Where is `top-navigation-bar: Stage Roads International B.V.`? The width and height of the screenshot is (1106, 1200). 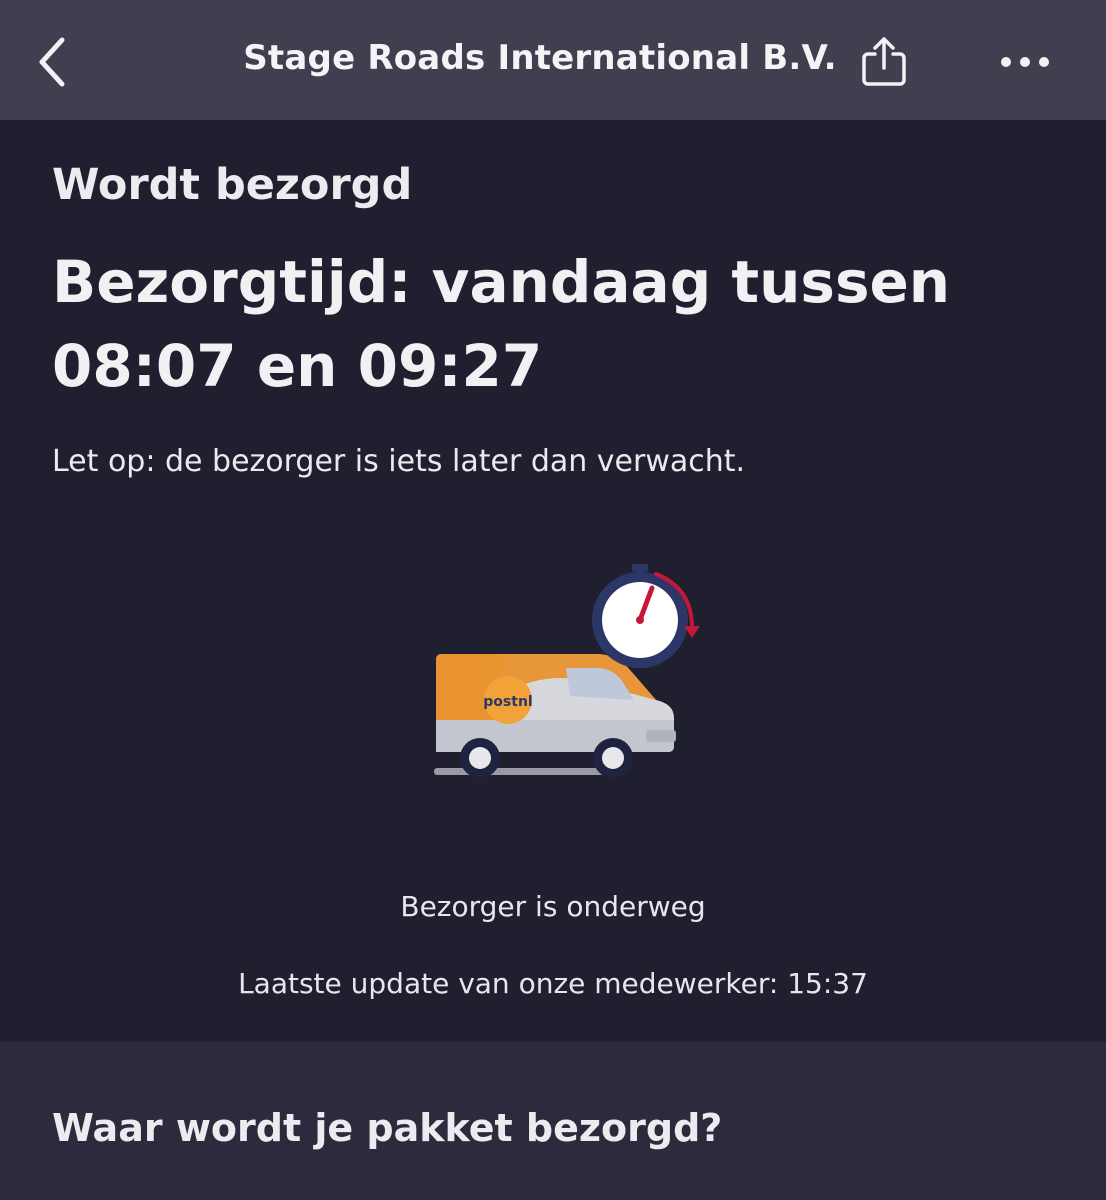 top-navigation-bar: Stage Roads International B.V. is located at coordinates (553, 60).